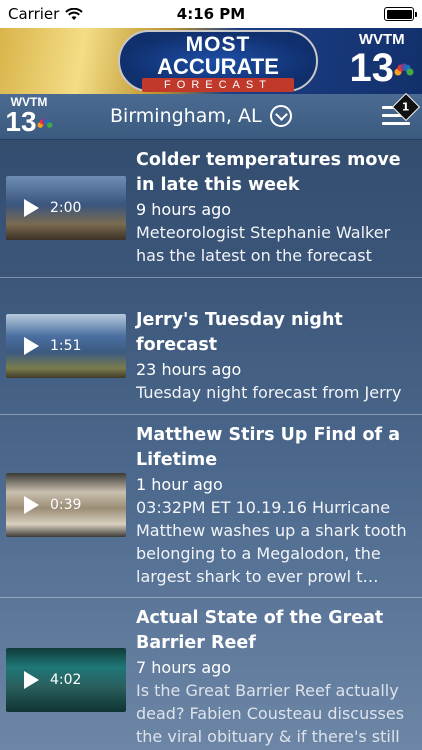  I want to click on nav-peacock-icon, so click(45, 123).